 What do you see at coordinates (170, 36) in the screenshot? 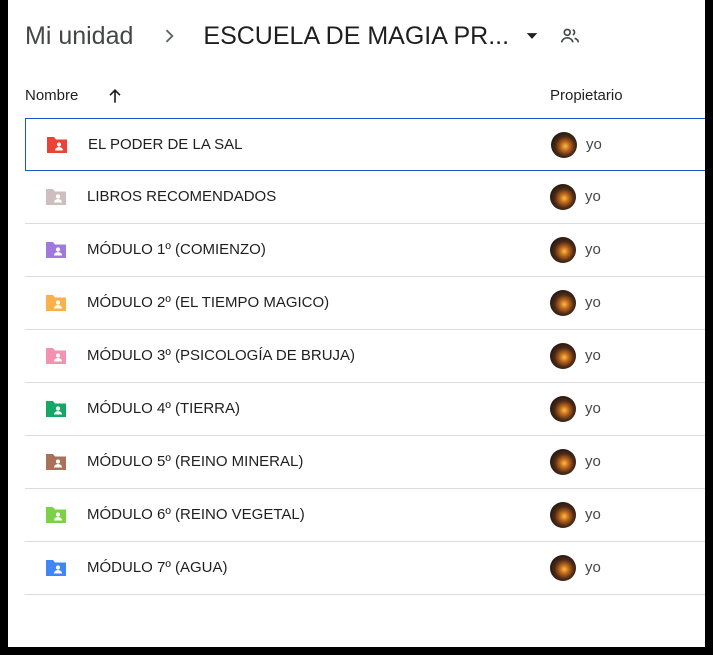
I see `chevron-right-icon` at bounding box center [170, 36].